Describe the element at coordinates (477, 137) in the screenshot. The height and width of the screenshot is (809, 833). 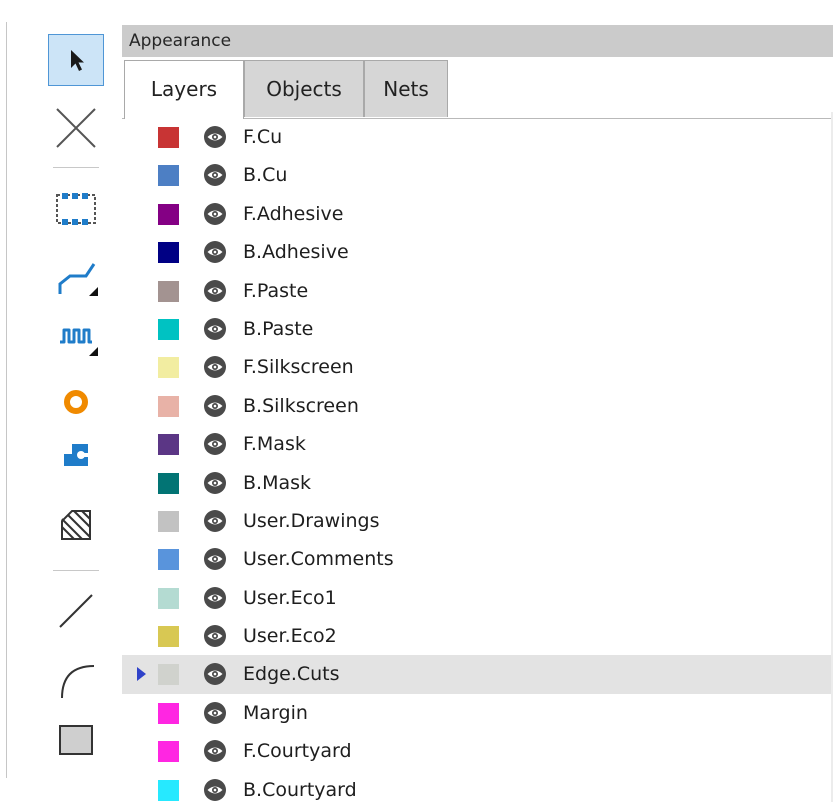
I see `layer-row: F.Cu` at that location.